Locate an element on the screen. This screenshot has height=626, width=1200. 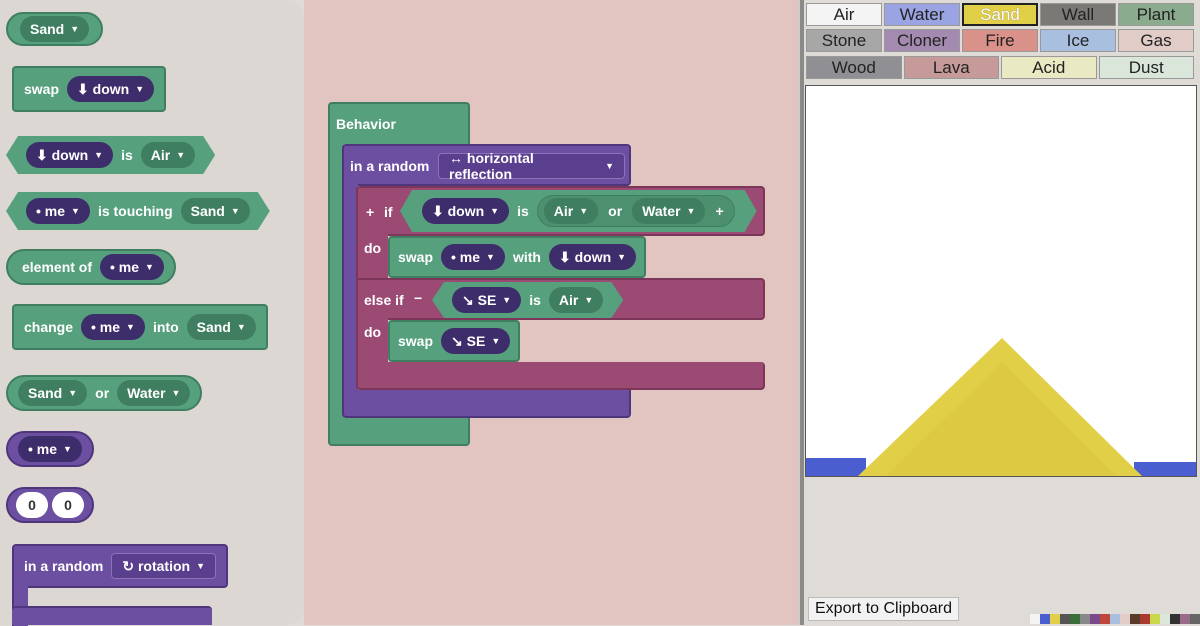
element-or-block: Sand ▼ or Water ▼ is located at coordinates (104, 393).